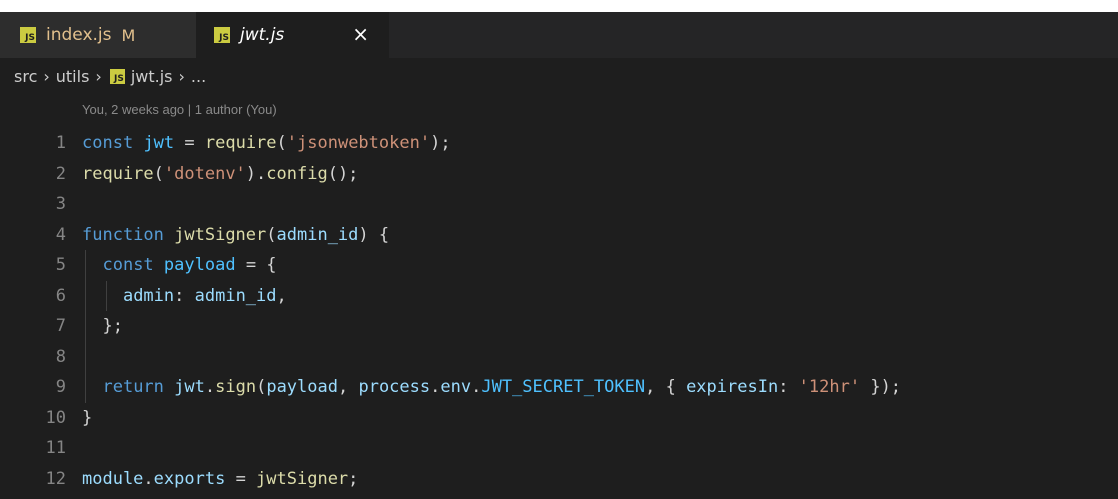  Describe the element at coordinates (360, 34) in the screenshot. I see `close-icon: ×` at that location.